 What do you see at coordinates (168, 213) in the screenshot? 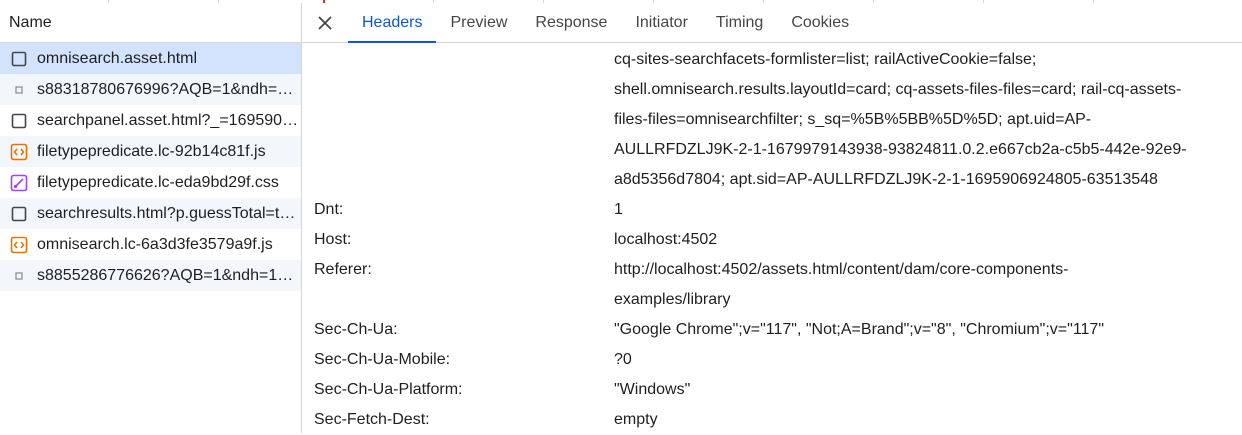
I see `request-name: searchresults.html?p.guessTotal=true` at bounding box center [168, 213].